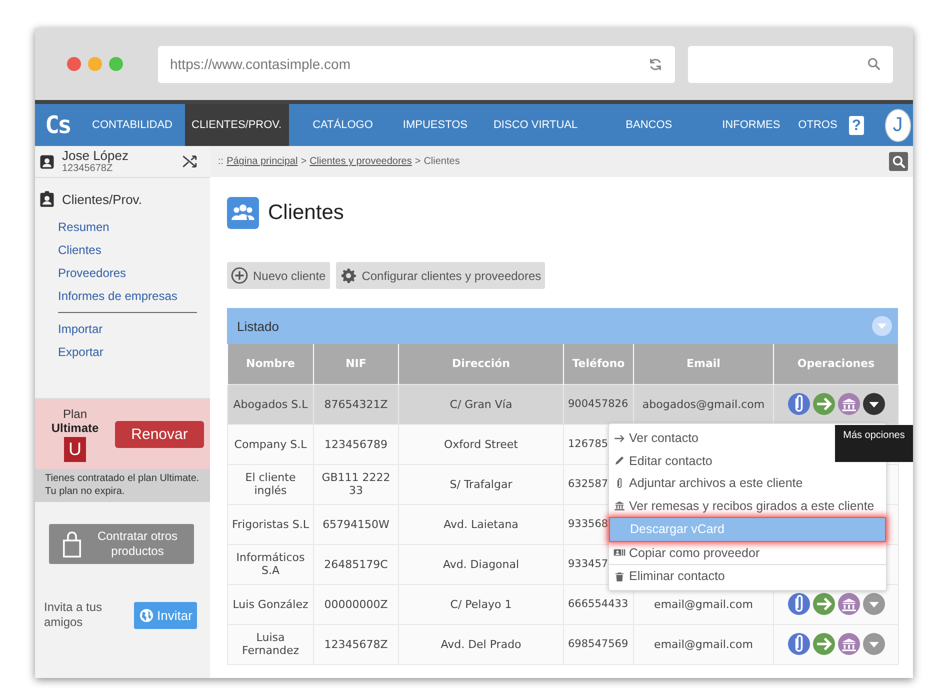 The height and width of the screenshot is (699, 950). What do you see at coordinates (649, 125) in the screenshot?
I see `nav-tab: BANCOS` at bounding box center [649, 125].